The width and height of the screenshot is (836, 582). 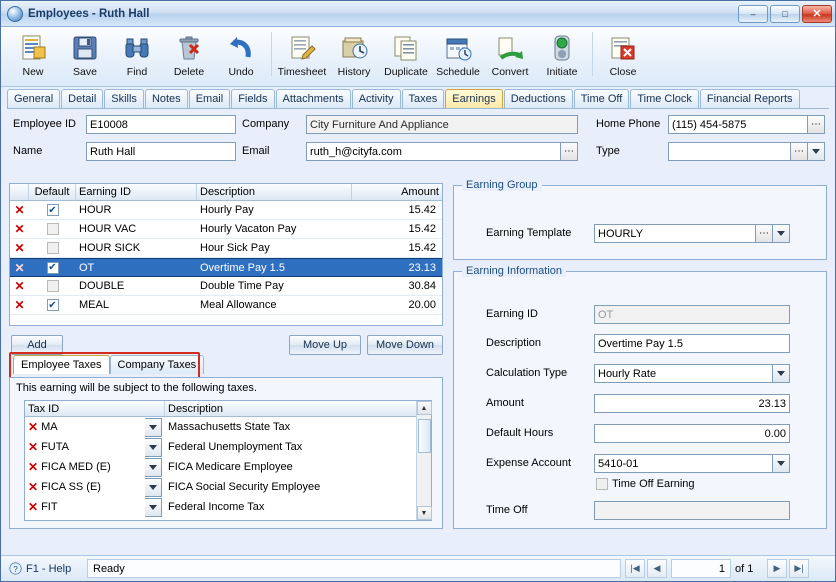 I want to click on toolbar-save-button: Save, so click(x=85, y=54).